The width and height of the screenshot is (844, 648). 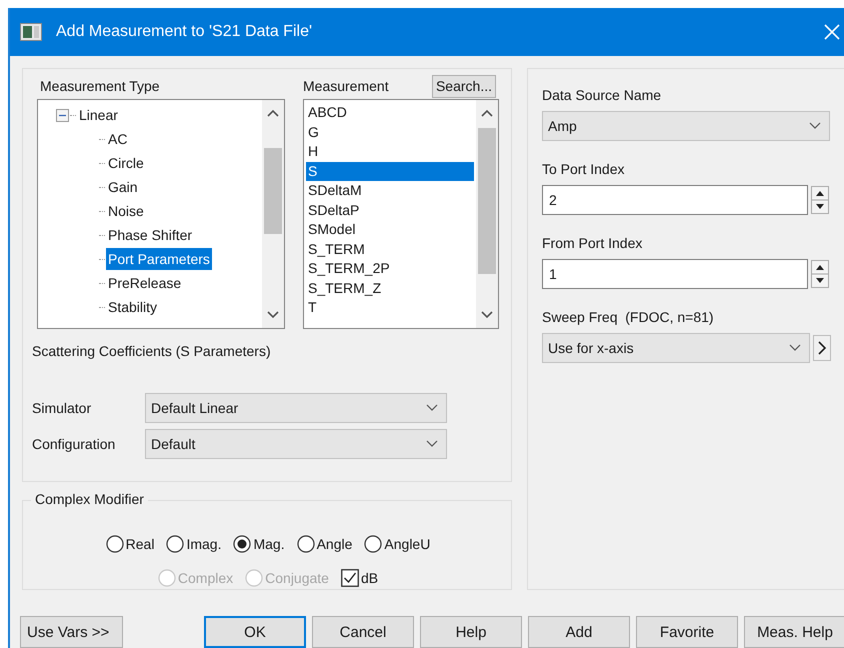 What do you see at coordinates (369, 578) in the screenshot?
I see `option-label: dB` at bounding box center [369, 578].